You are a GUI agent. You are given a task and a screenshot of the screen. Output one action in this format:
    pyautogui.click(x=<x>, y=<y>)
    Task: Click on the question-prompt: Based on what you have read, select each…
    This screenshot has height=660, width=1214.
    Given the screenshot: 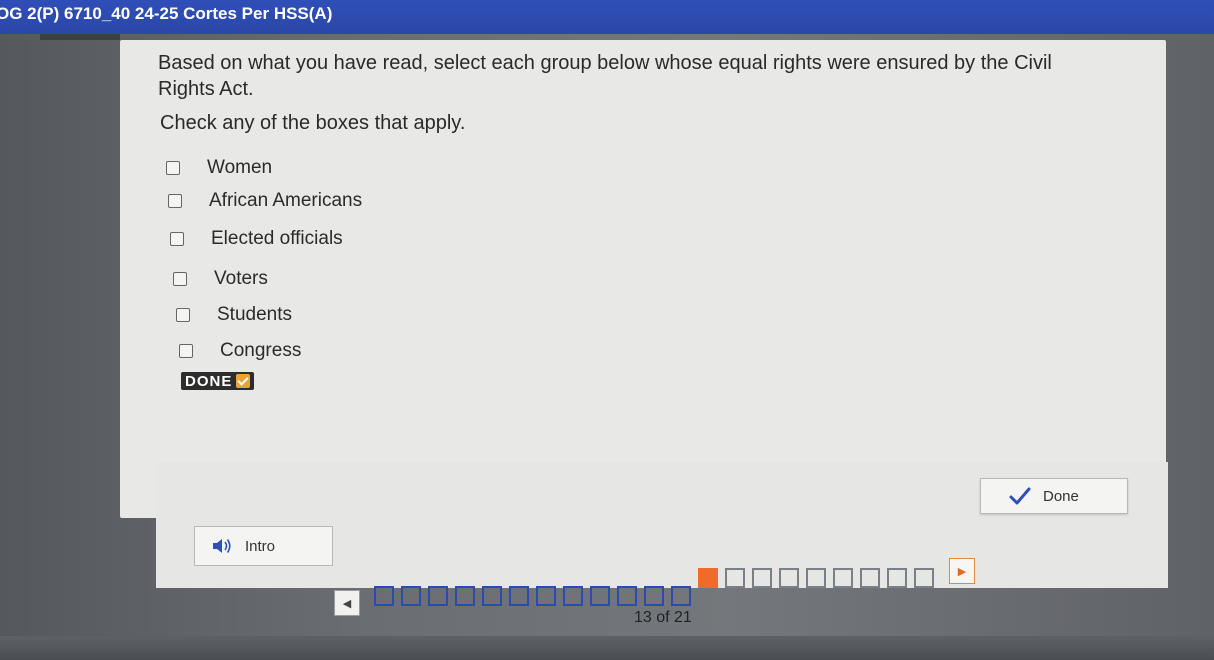 What is the action you would take?
    pyautogui.click(x=605, y=76)
    